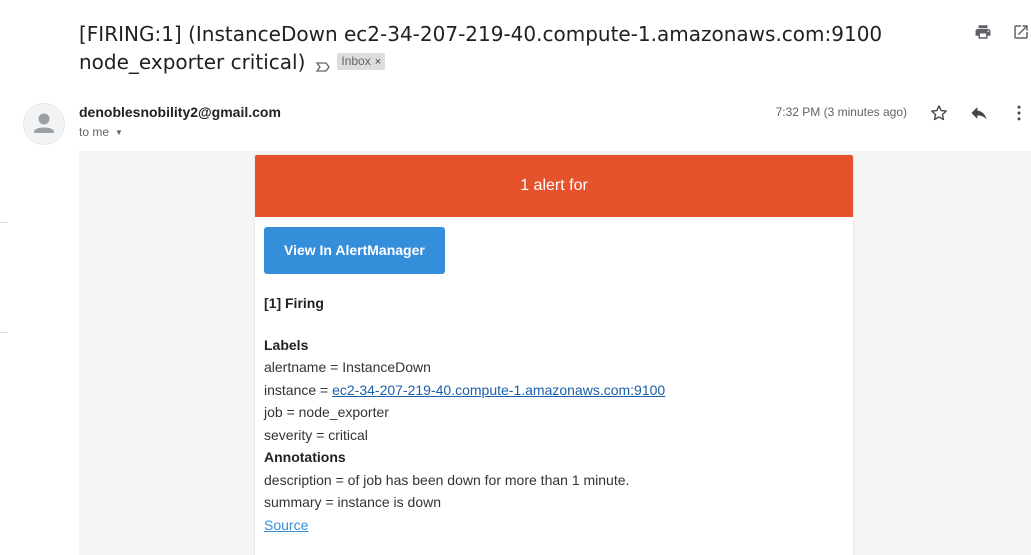 This screenshot has height=555, width=1031. I want to click on default-avatar-icon, so click(44, 123).